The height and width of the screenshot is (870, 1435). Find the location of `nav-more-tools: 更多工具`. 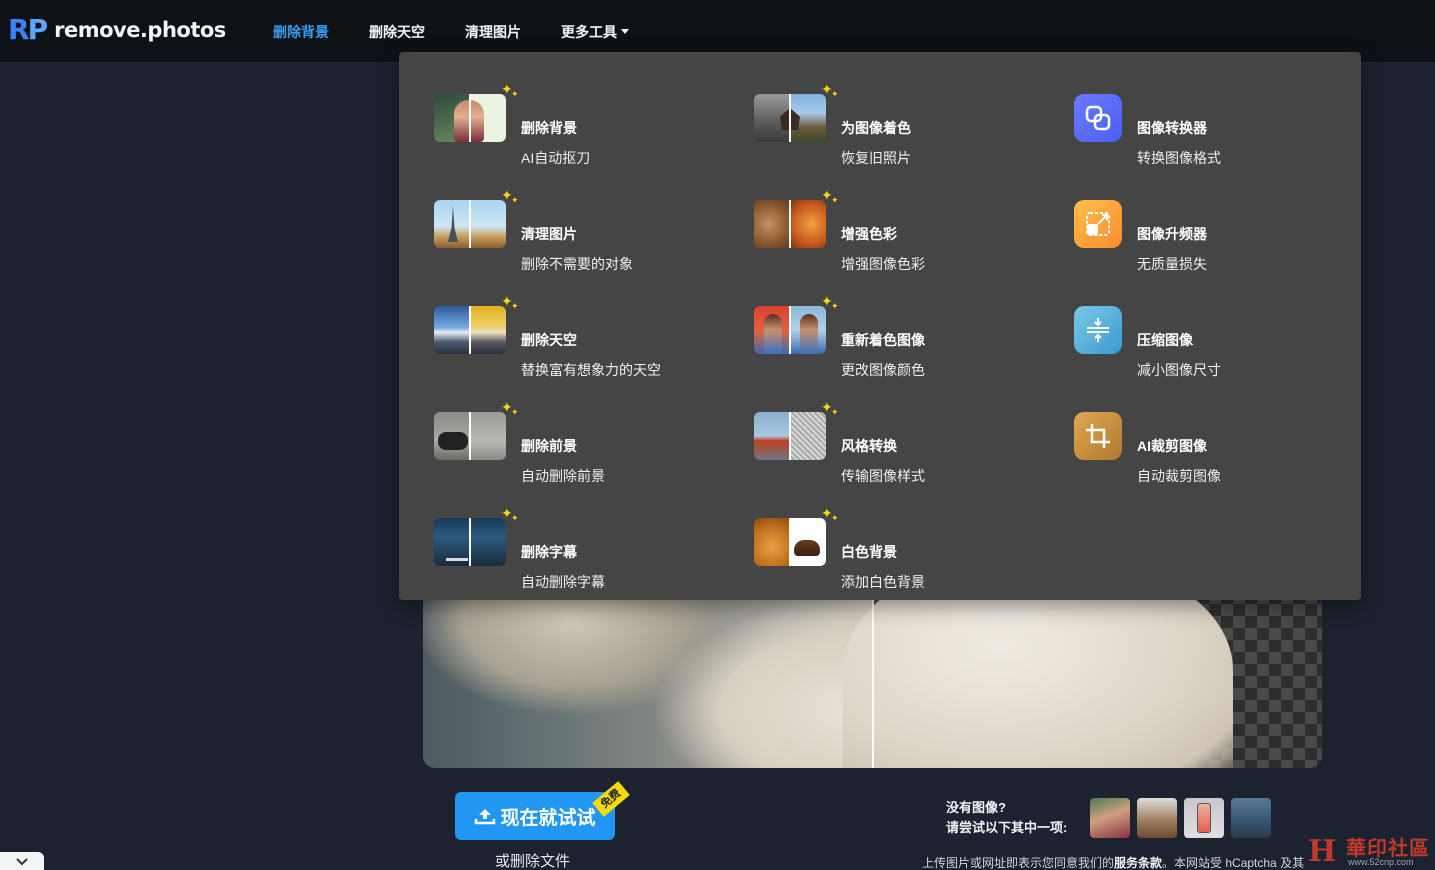

nav-more-tools: 更多工具 is located at coordinates (595, 32).